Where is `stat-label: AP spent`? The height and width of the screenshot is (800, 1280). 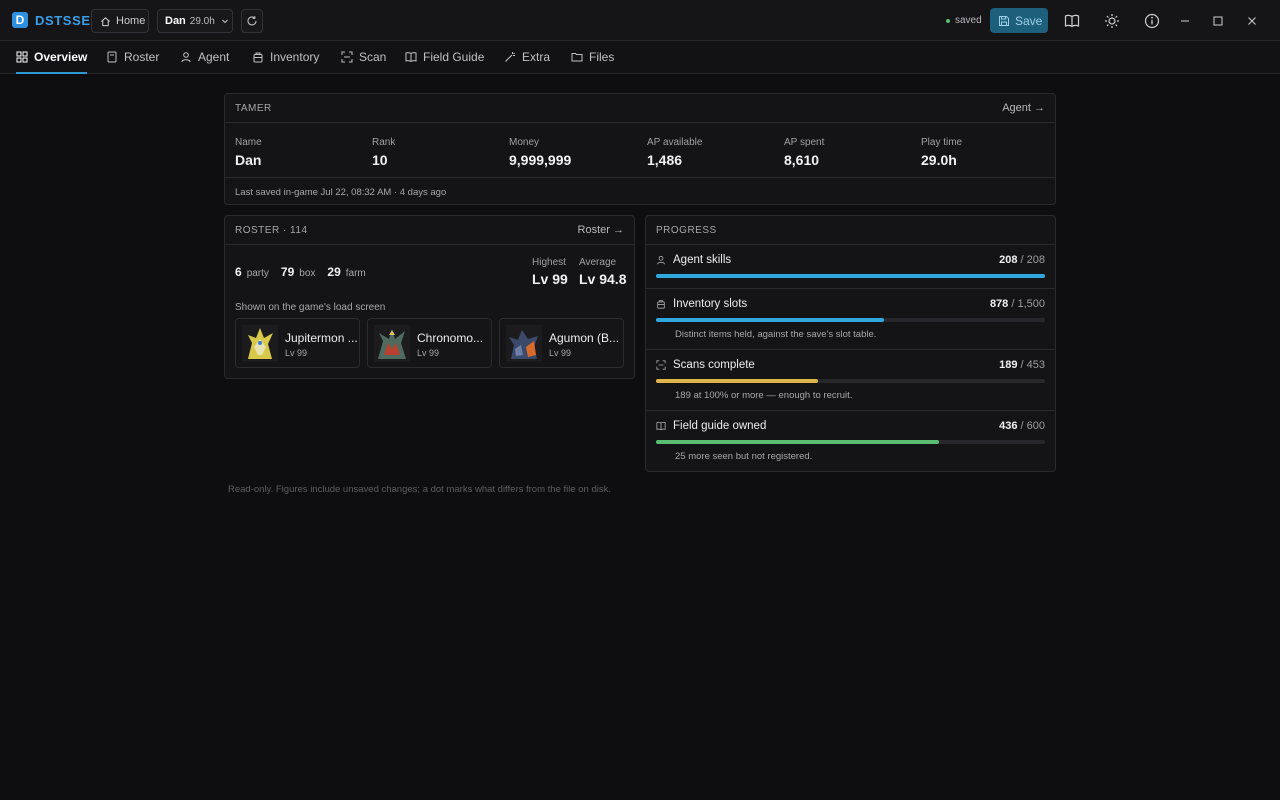
stat-label: AP spent is located at coordinates (804, 142).